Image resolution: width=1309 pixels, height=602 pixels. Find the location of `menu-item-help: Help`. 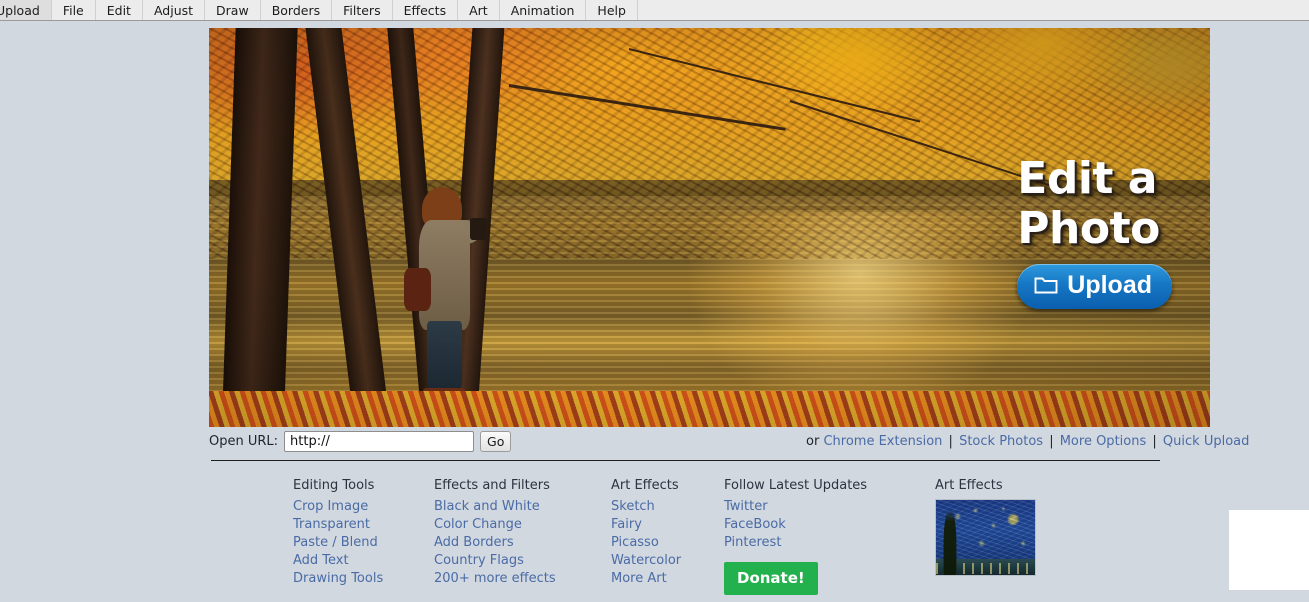

menu-item-help: Help is located at coordinates (612, 10).